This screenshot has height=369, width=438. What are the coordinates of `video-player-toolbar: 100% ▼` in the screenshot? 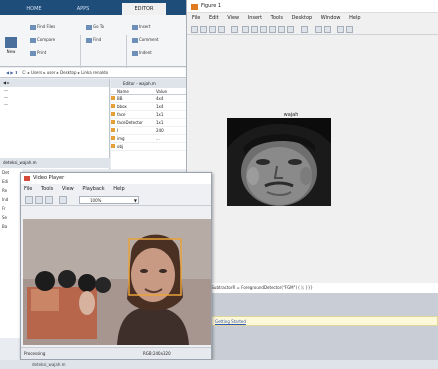 It's located at (116, 200).